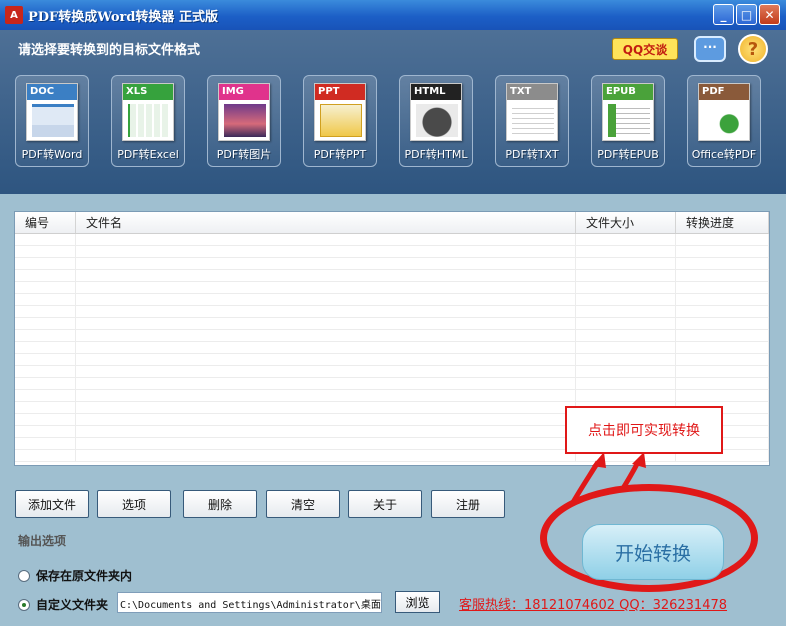 This screenshot has width=786, height=626. Describe the element at coordinates (626, 222) in the screenshot. I see `column-header-filesize: 文件大小` at that location.